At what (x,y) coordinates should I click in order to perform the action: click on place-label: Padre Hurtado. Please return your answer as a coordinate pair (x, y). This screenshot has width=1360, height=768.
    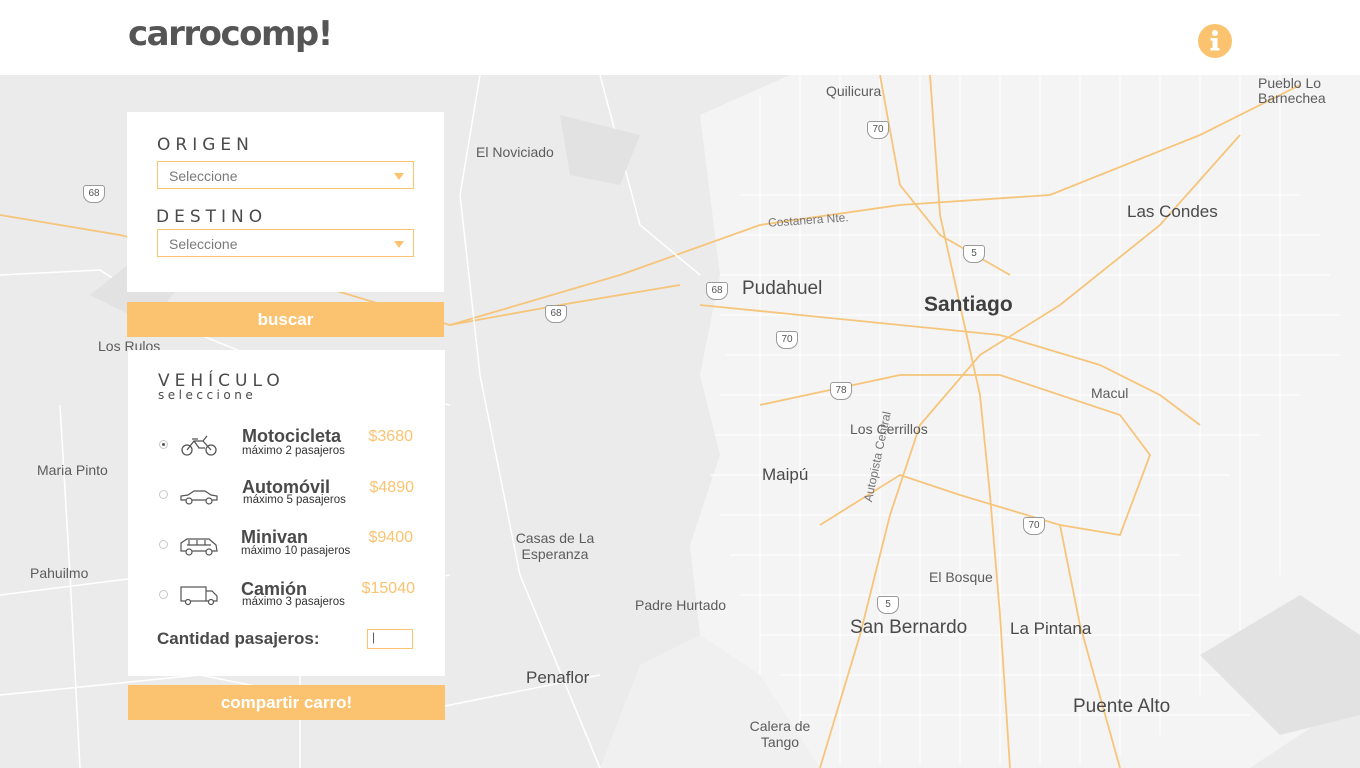
    Looking at the image, I should click on (681, 605).